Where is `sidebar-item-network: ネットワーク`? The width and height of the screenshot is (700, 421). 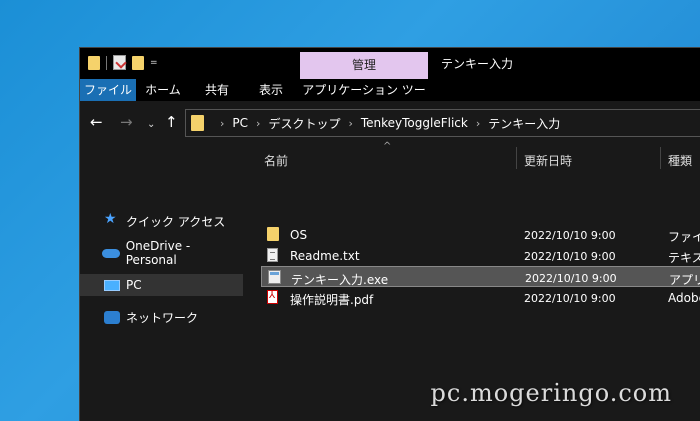
sidebar-item-network: ネットワーク is located at coordinates (161, 317).